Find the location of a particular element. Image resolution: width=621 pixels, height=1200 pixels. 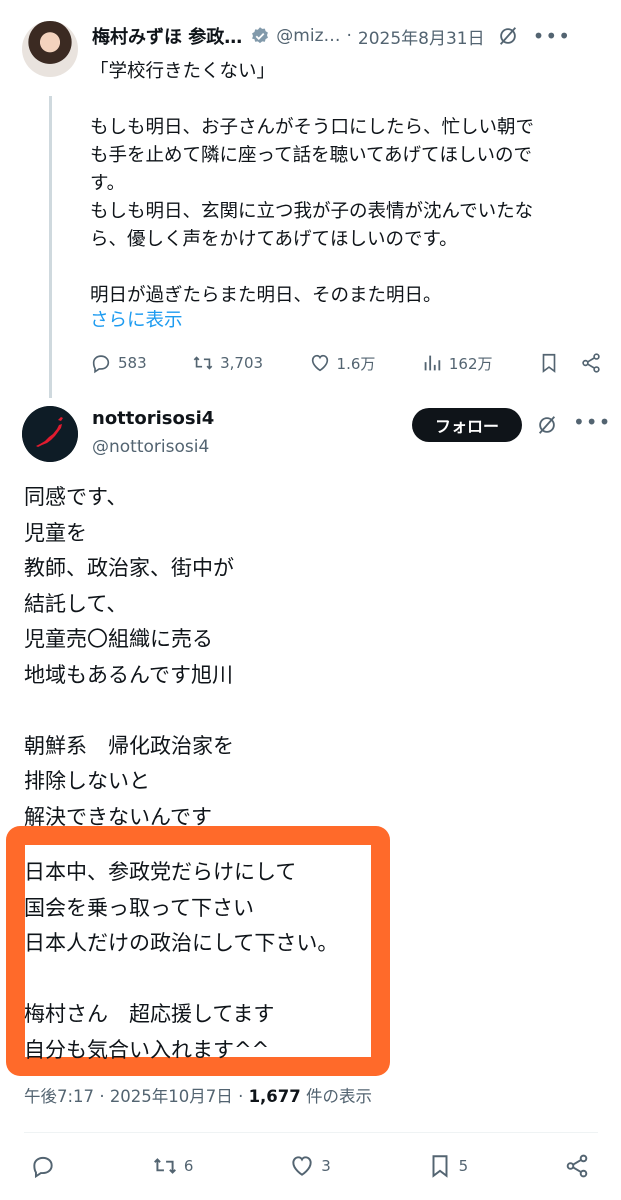

reply-button is located at coordinates (43, 1166).